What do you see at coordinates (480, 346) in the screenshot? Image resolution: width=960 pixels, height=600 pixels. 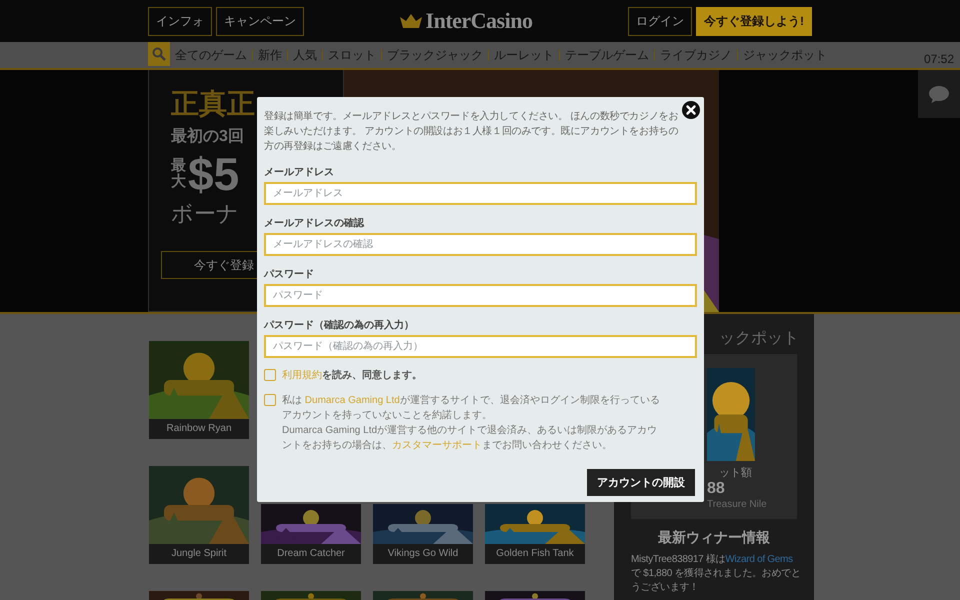 I see `input-field: パスワード（確認の為の再入力）` at bounding box center [480, 346].